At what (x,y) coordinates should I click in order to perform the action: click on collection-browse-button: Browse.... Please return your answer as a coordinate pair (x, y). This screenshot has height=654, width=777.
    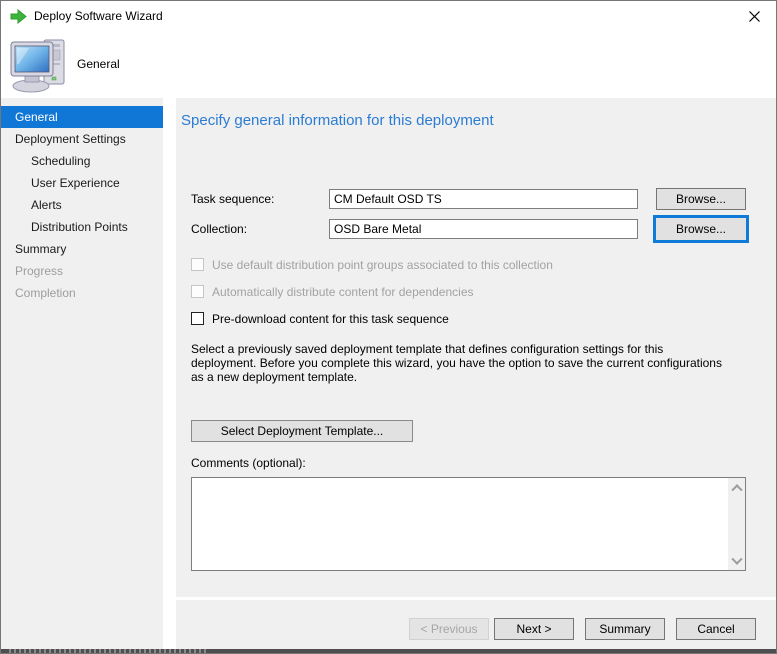
    Looking at the image, I should click on (701, 229).